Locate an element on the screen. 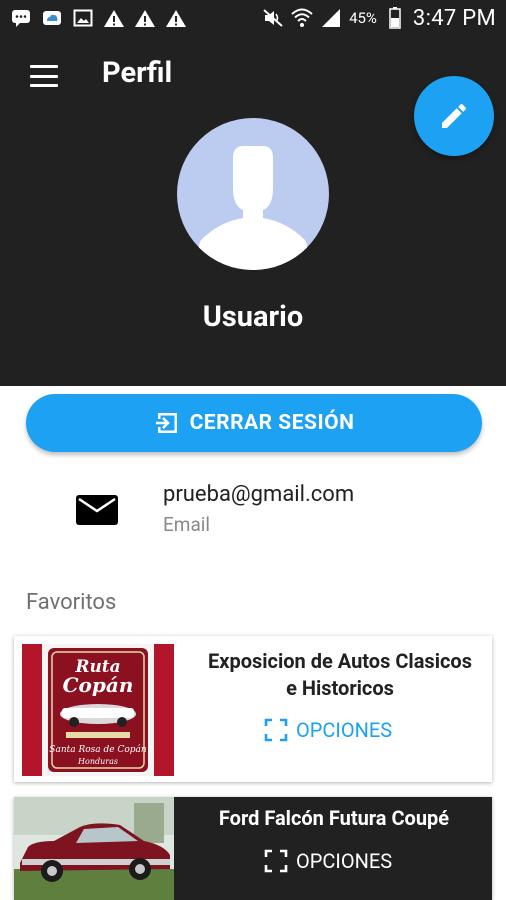 The height and width of the screenshot is (900, 506). chat-icon is located at coordinates (21, 18).